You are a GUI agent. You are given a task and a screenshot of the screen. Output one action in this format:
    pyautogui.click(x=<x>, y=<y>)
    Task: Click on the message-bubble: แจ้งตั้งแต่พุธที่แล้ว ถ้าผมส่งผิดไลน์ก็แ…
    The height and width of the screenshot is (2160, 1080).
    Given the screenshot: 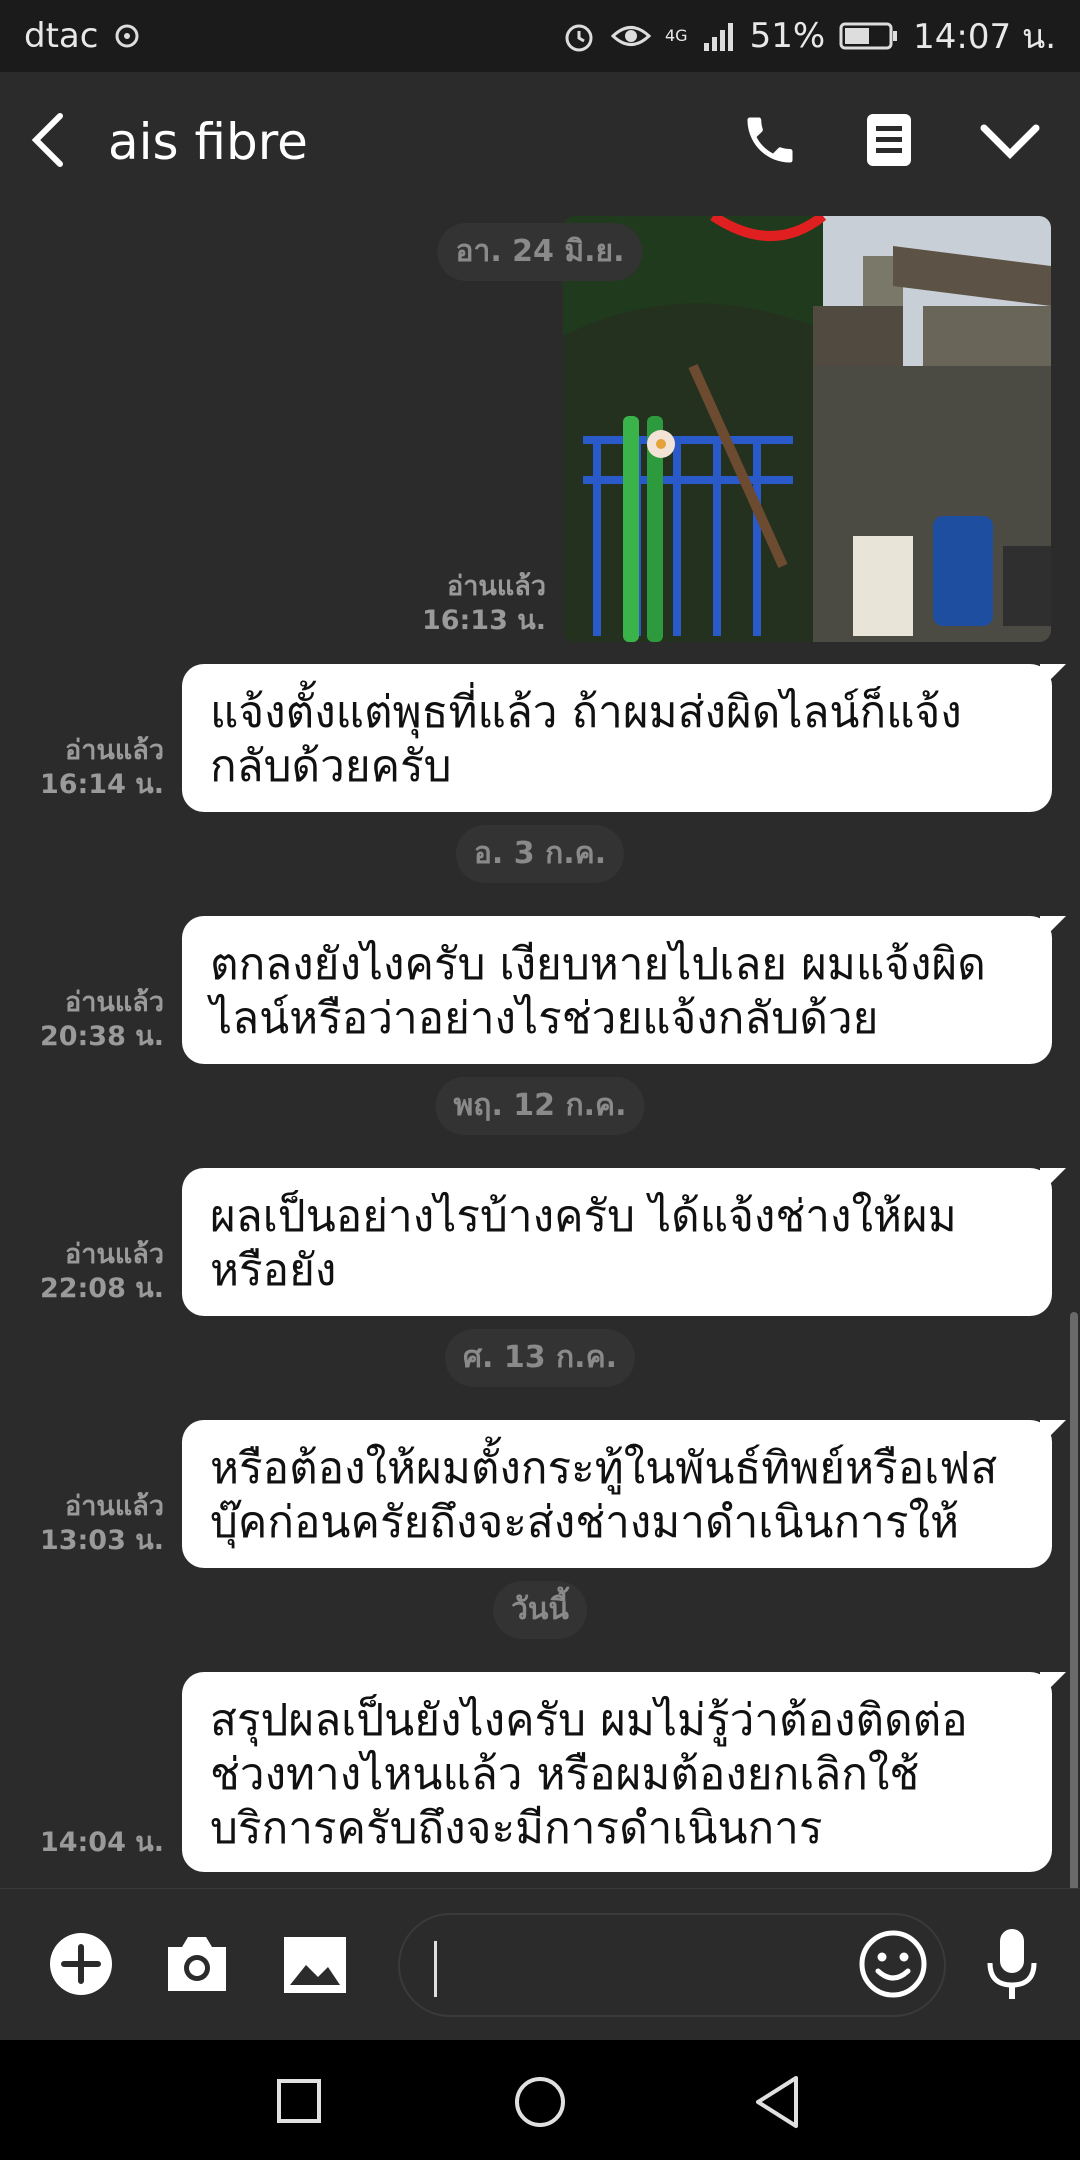 What is the action you would take?
    pyautogui.click(x=624, y=738)
    